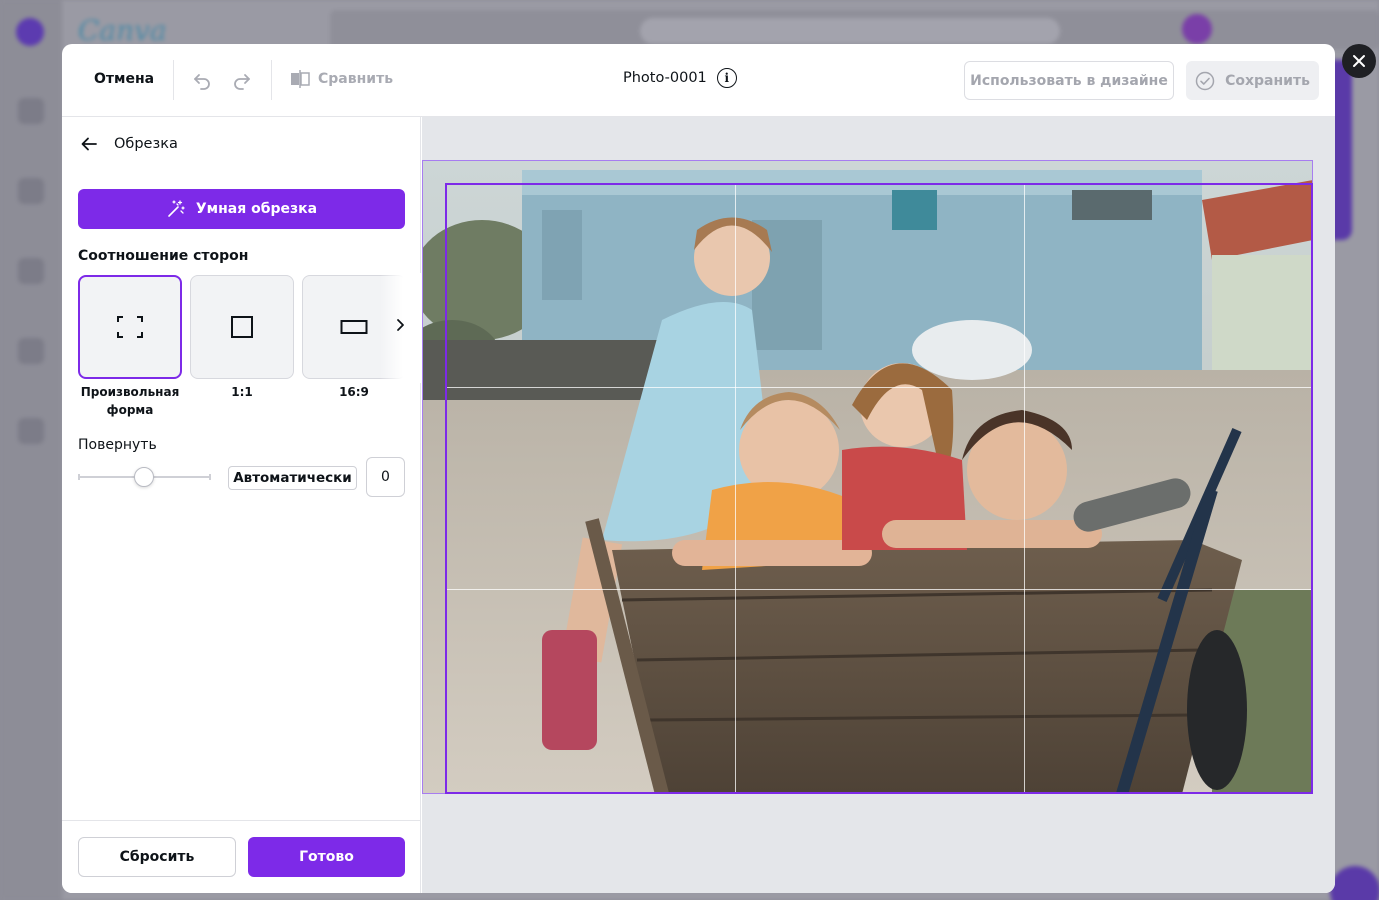  I want to click on close-icon, so click(1359, 61).